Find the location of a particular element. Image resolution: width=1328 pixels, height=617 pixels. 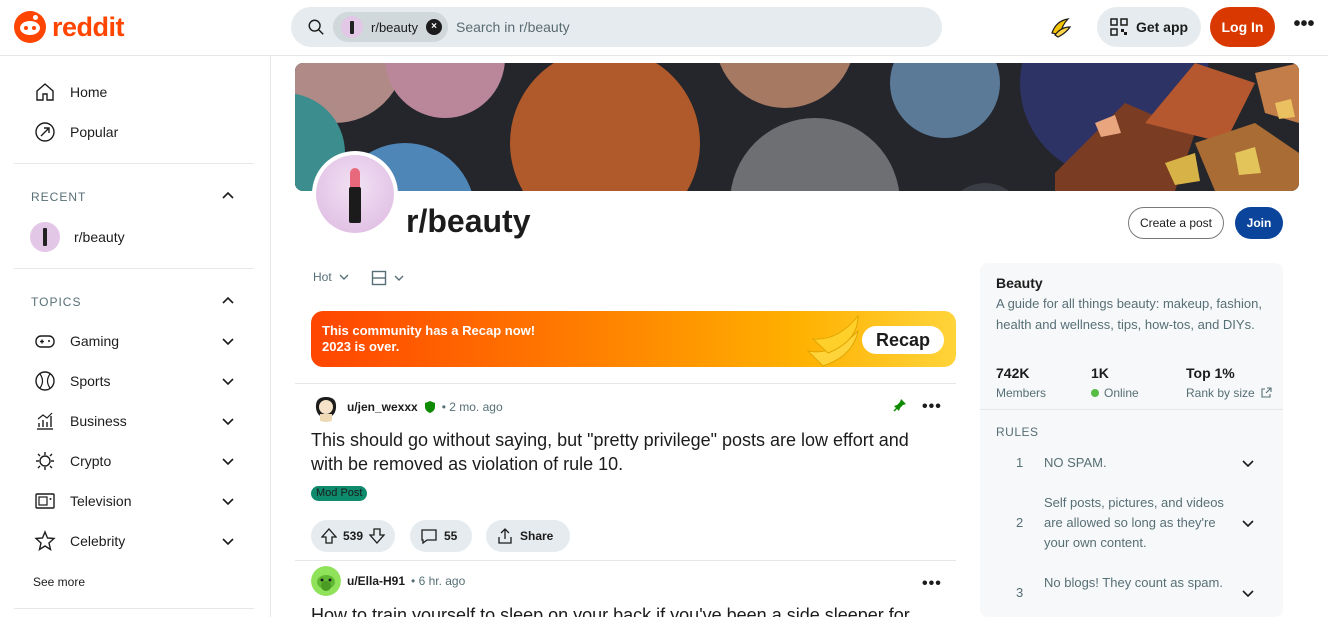

external-link-icon is located at coordinates (1266, 392).